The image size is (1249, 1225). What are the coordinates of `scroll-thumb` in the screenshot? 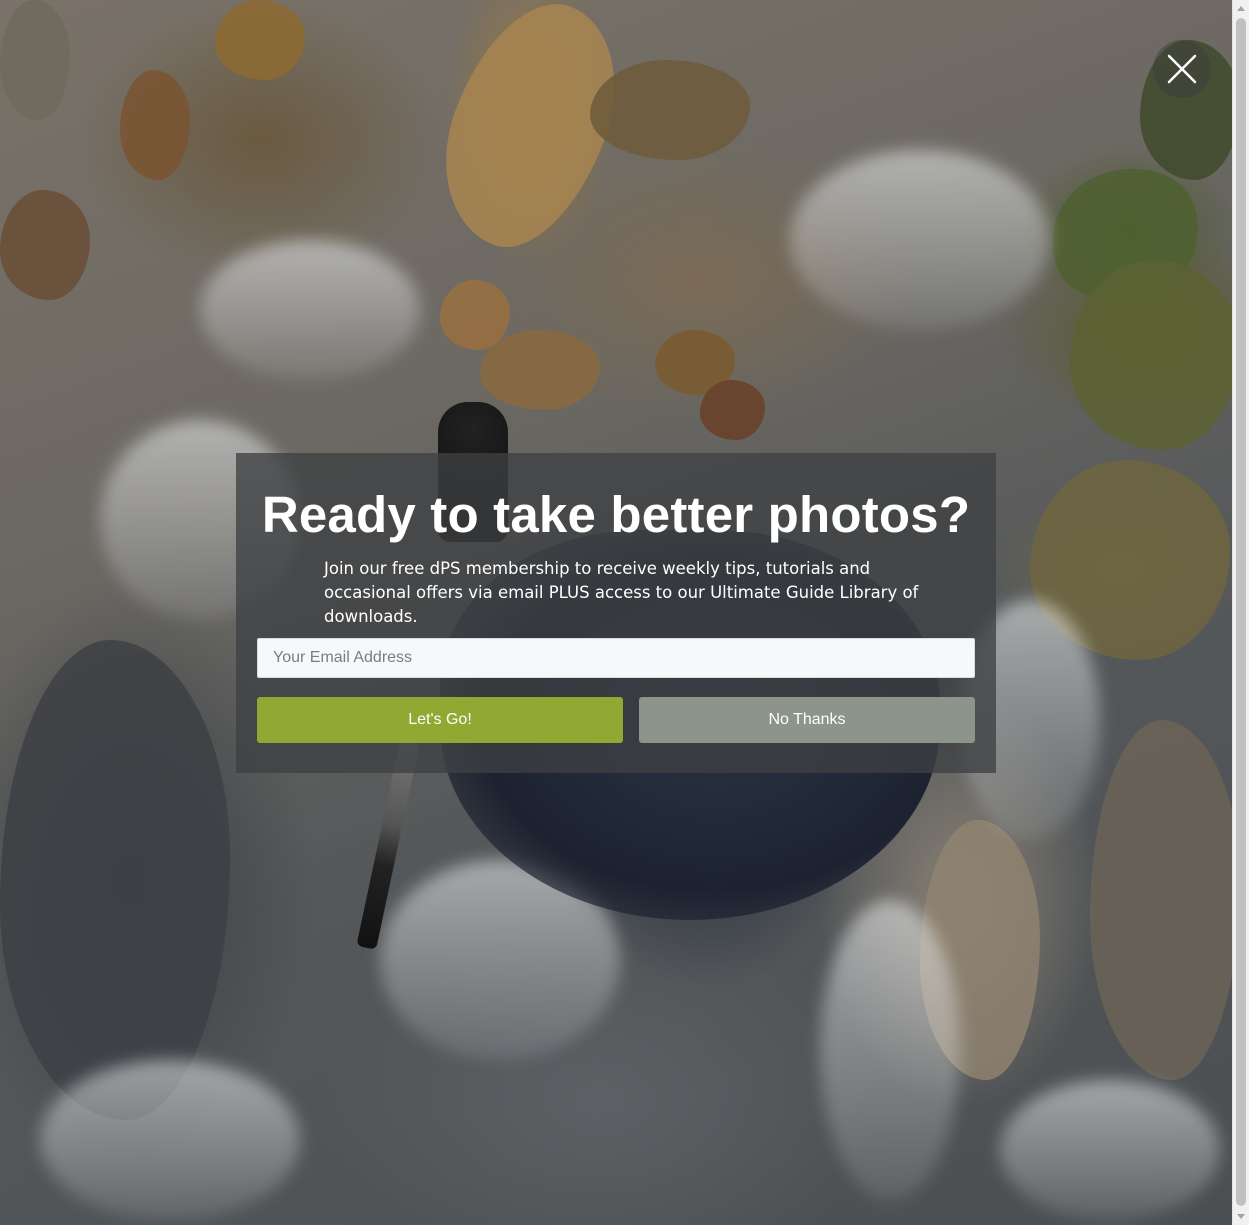 It's located at (1241, 612).